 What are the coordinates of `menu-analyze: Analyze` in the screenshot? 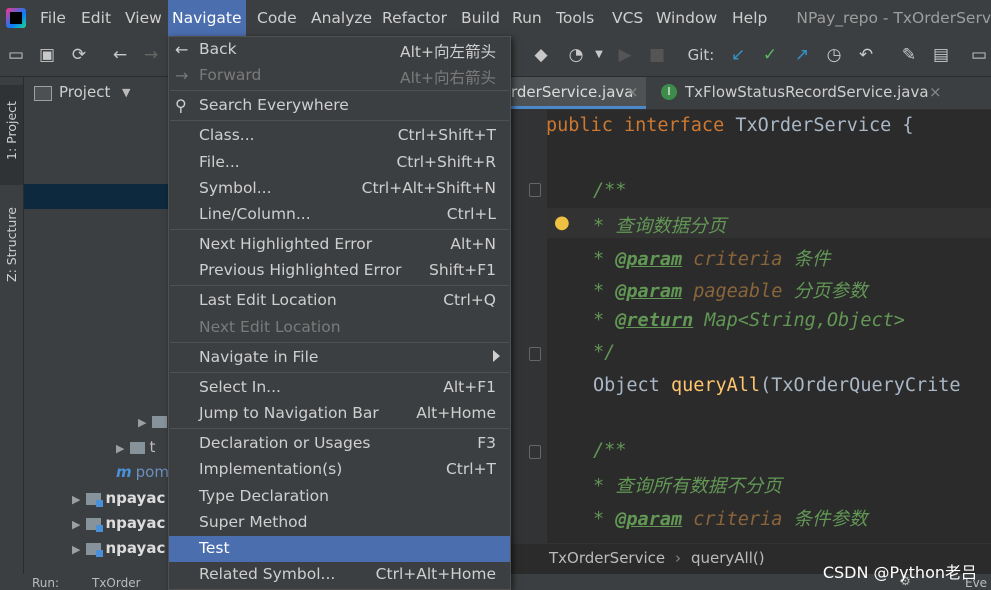 It's located at (341, 18).